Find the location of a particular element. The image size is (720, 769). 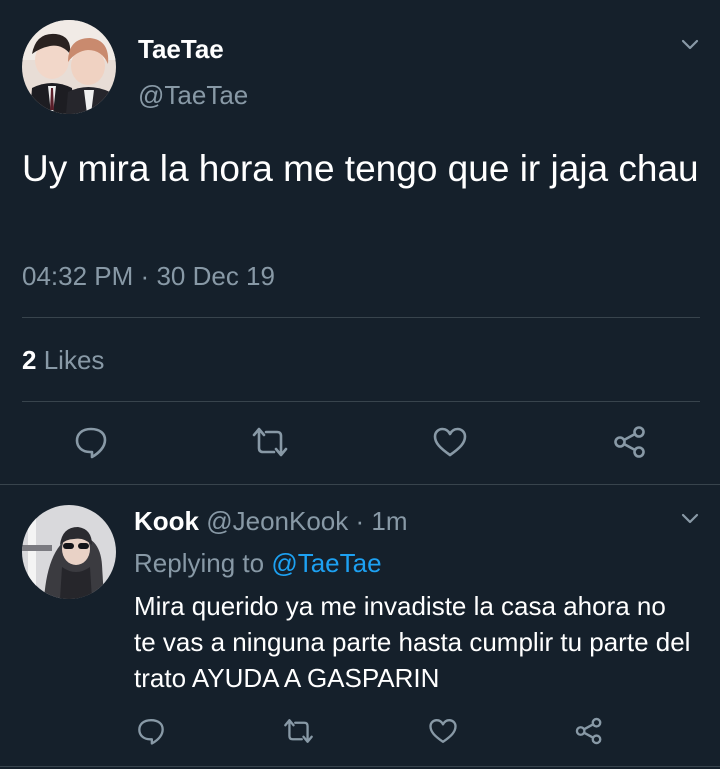

tweet-timestamp: 04:32 PM · 30 Dec 19 is located at coordinates (148, 276).